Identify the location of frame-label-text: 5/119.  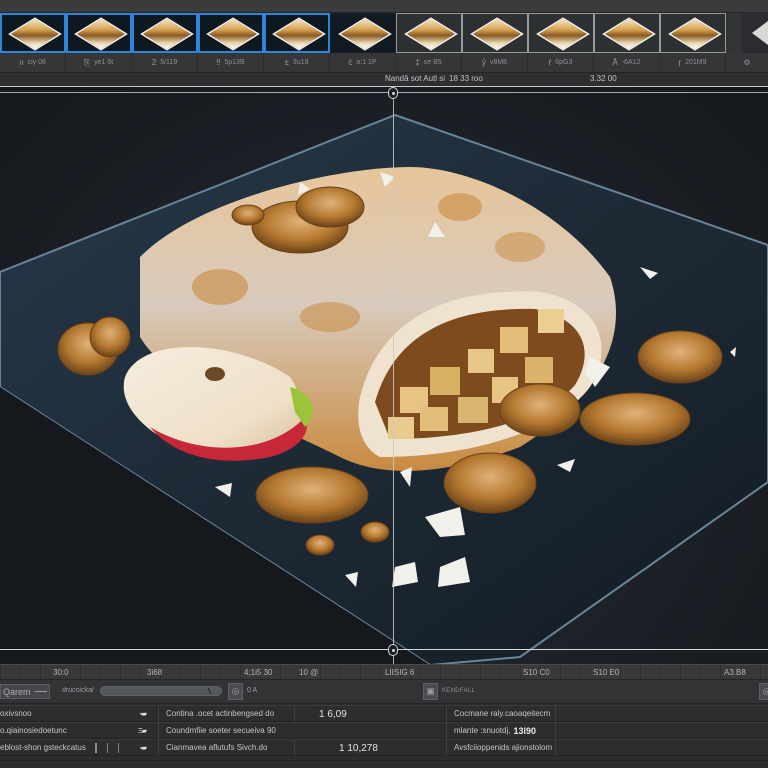
(169, 62).